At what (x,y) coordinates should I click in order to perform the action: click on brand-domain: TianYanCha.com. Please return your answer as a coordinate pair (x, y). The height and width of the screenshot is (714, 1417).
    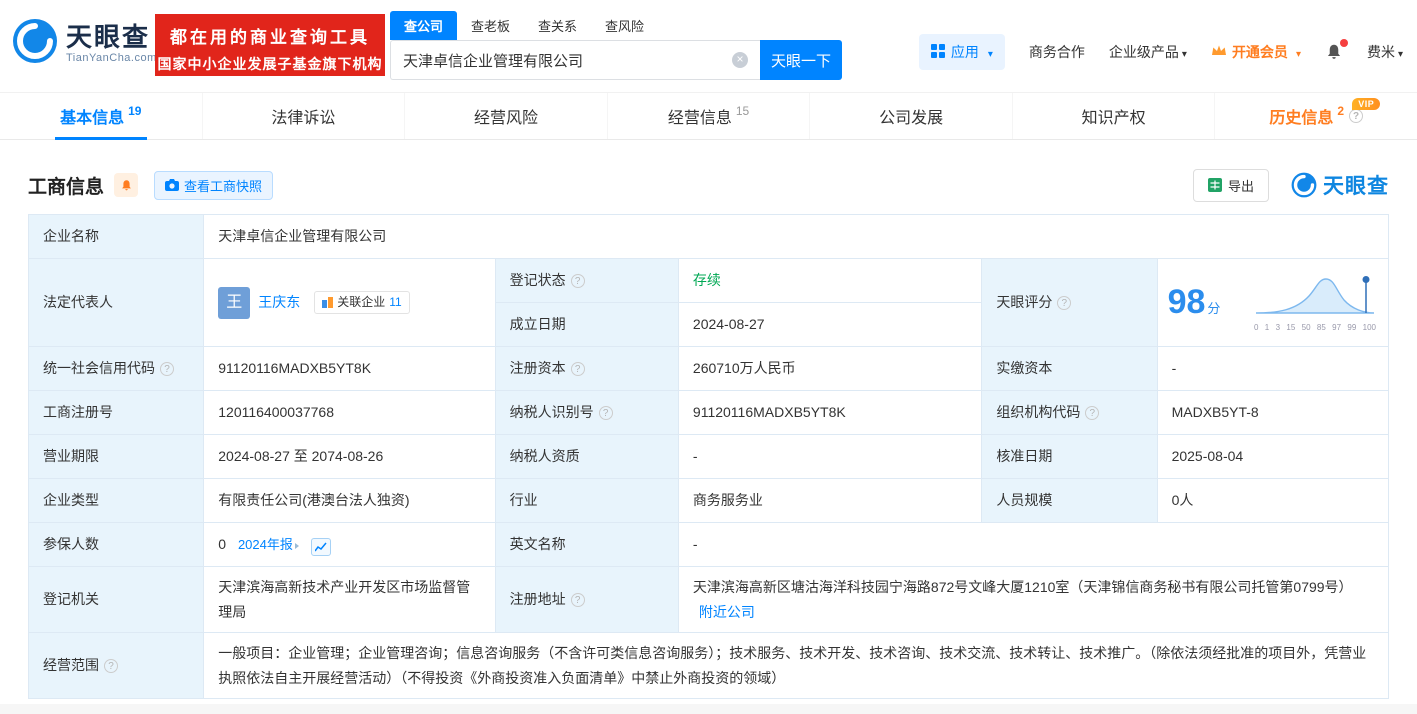
    Looking at the image, I should click on (111, 57).